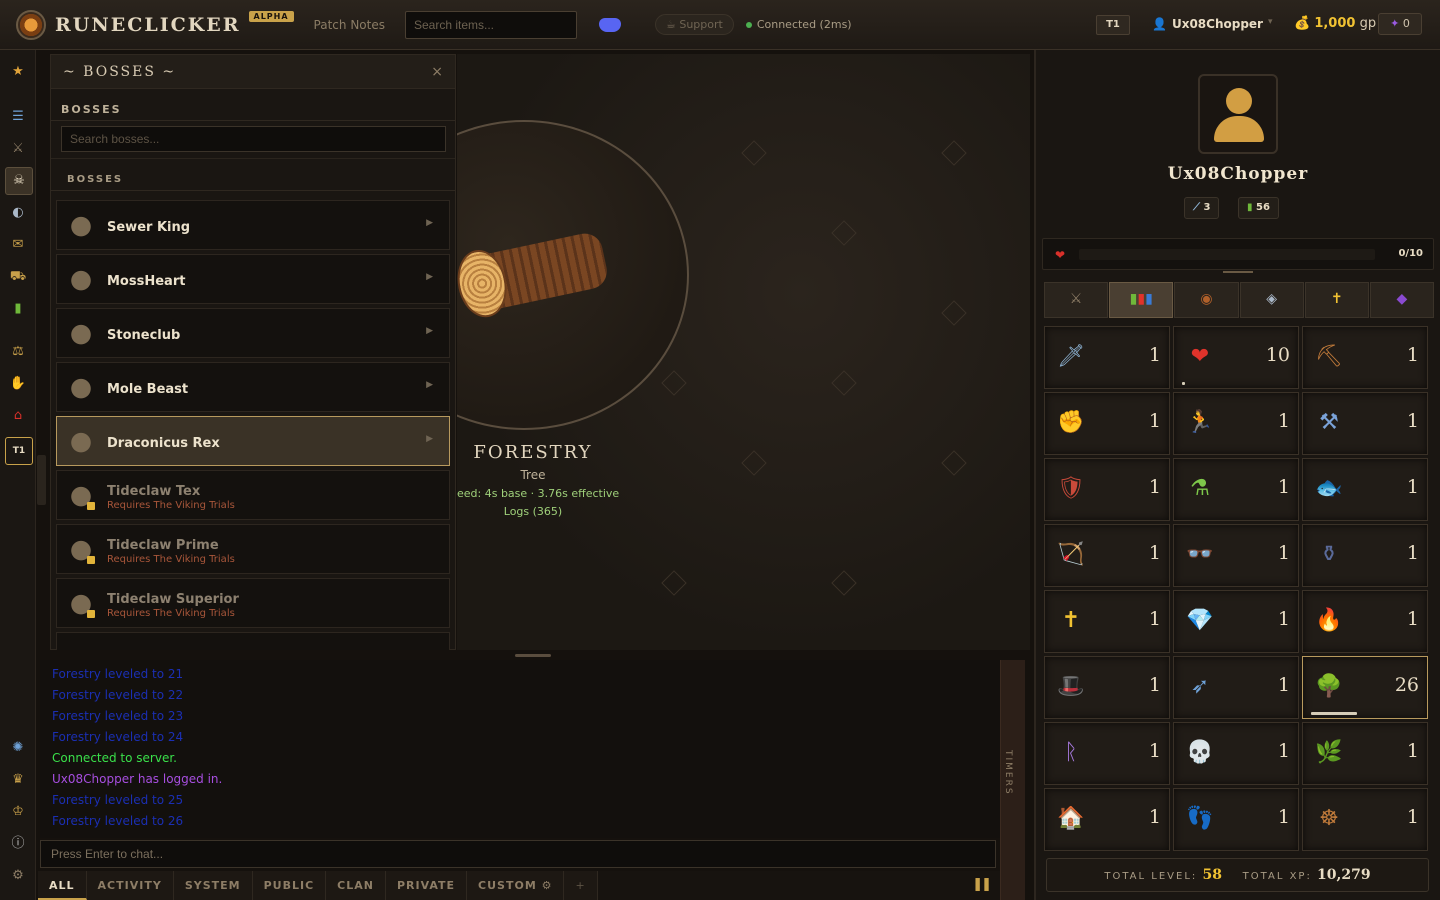 The image size is (1440, 900). What do you see at coordinates (426, 885) in the screenshot?
I see `chat-tab: PRIVATE` at bounding box center [426, 885].